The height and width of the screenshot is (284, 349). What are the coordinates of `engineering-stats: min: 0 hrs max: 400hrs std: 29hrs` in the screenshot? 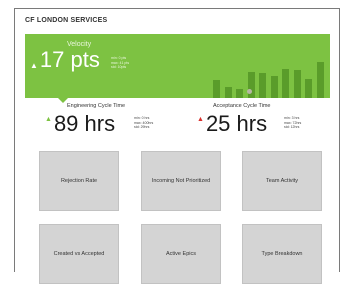 It's located at (143, 123).